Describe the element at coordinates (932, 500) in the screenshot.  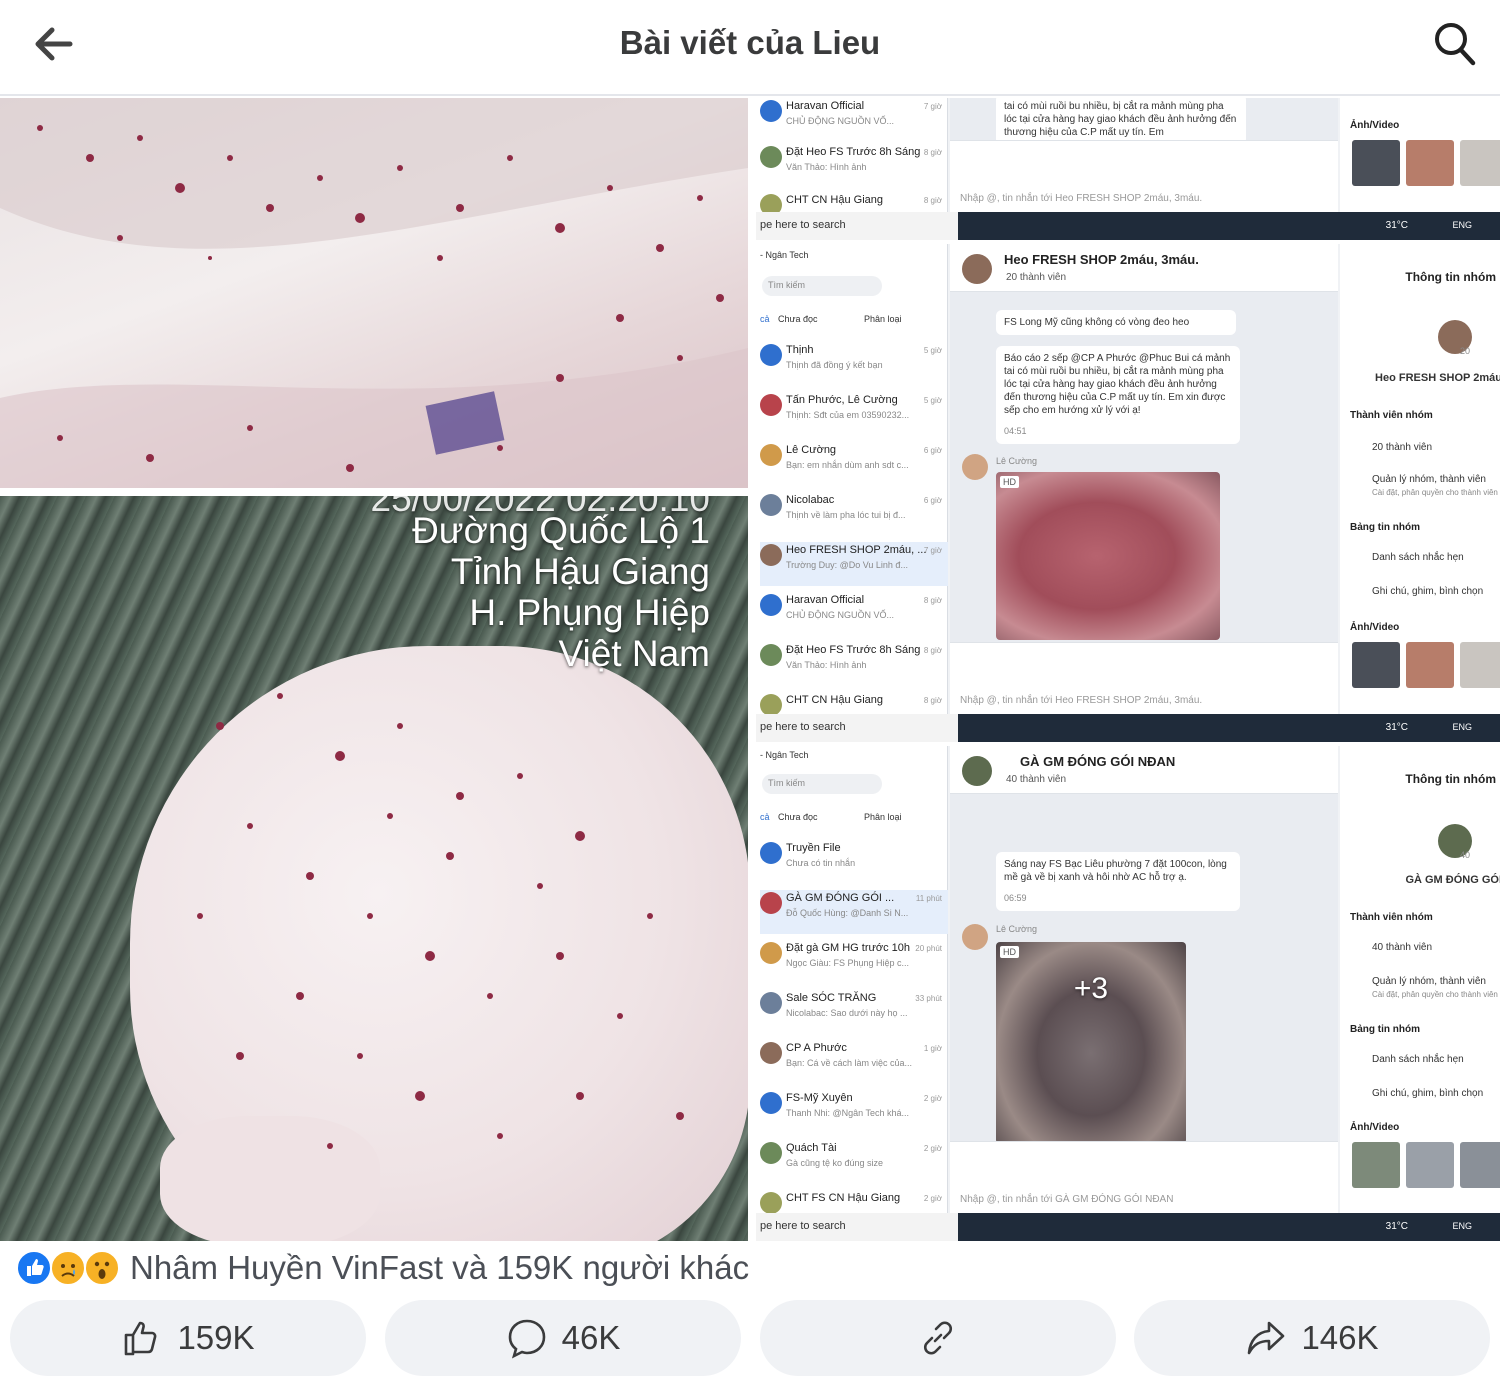
I see `conversation-time: 6 giờ` at that location.